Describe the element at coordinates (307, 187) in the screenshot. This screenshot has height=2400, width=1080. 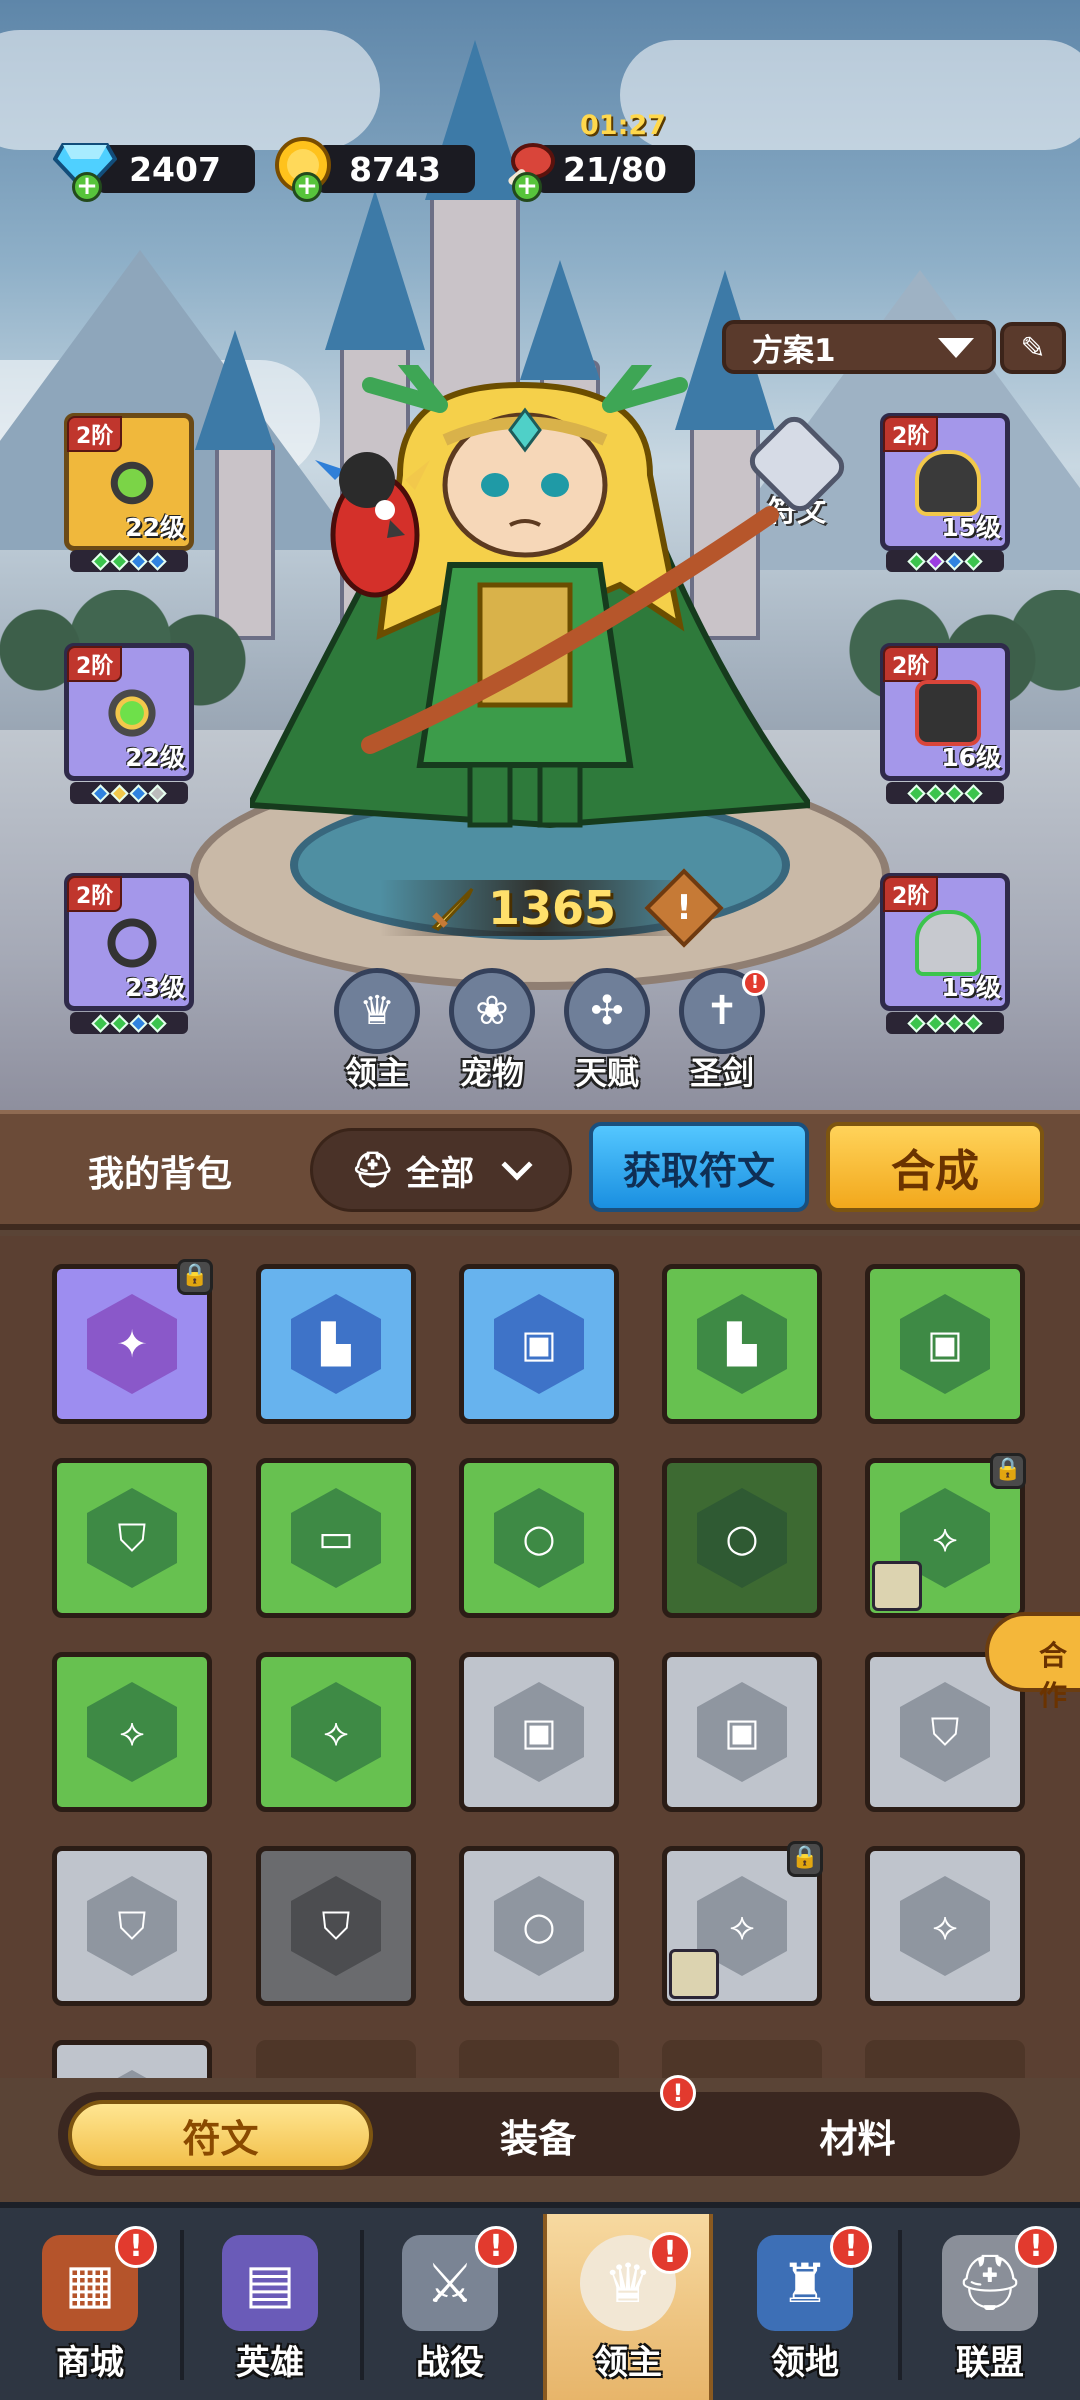
I see `add-gold-button: +` at that location.